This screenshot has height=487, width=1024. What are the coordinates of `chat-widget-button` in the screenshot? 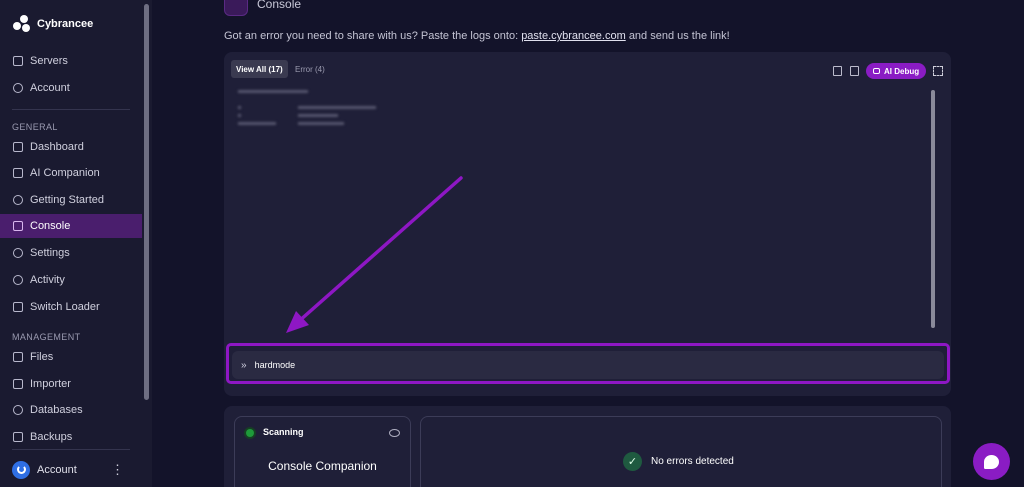 It's located at (991, 461).